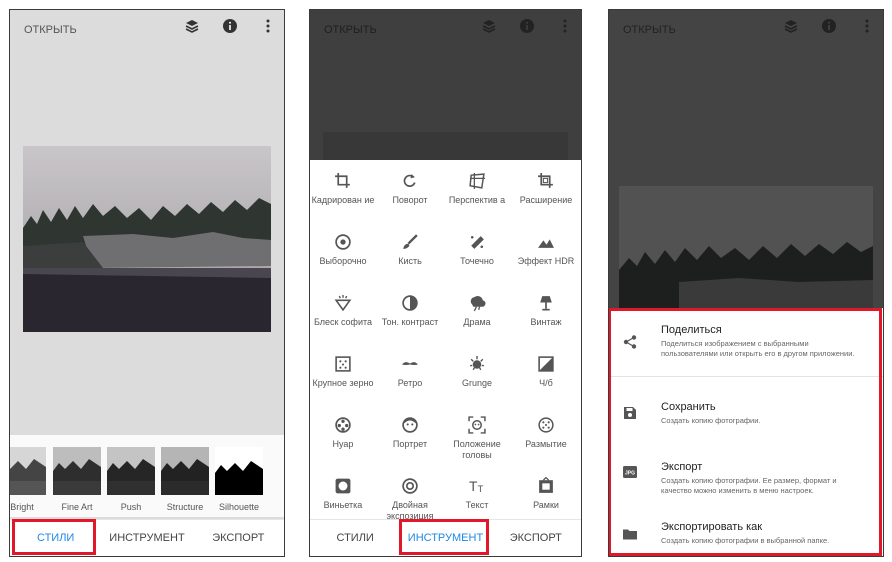 This screenshot has width=892, height=562. What do you see at coordinates (477, 303) in the screenshot?
I see `drama-icon` at bounding box center [477, 303].